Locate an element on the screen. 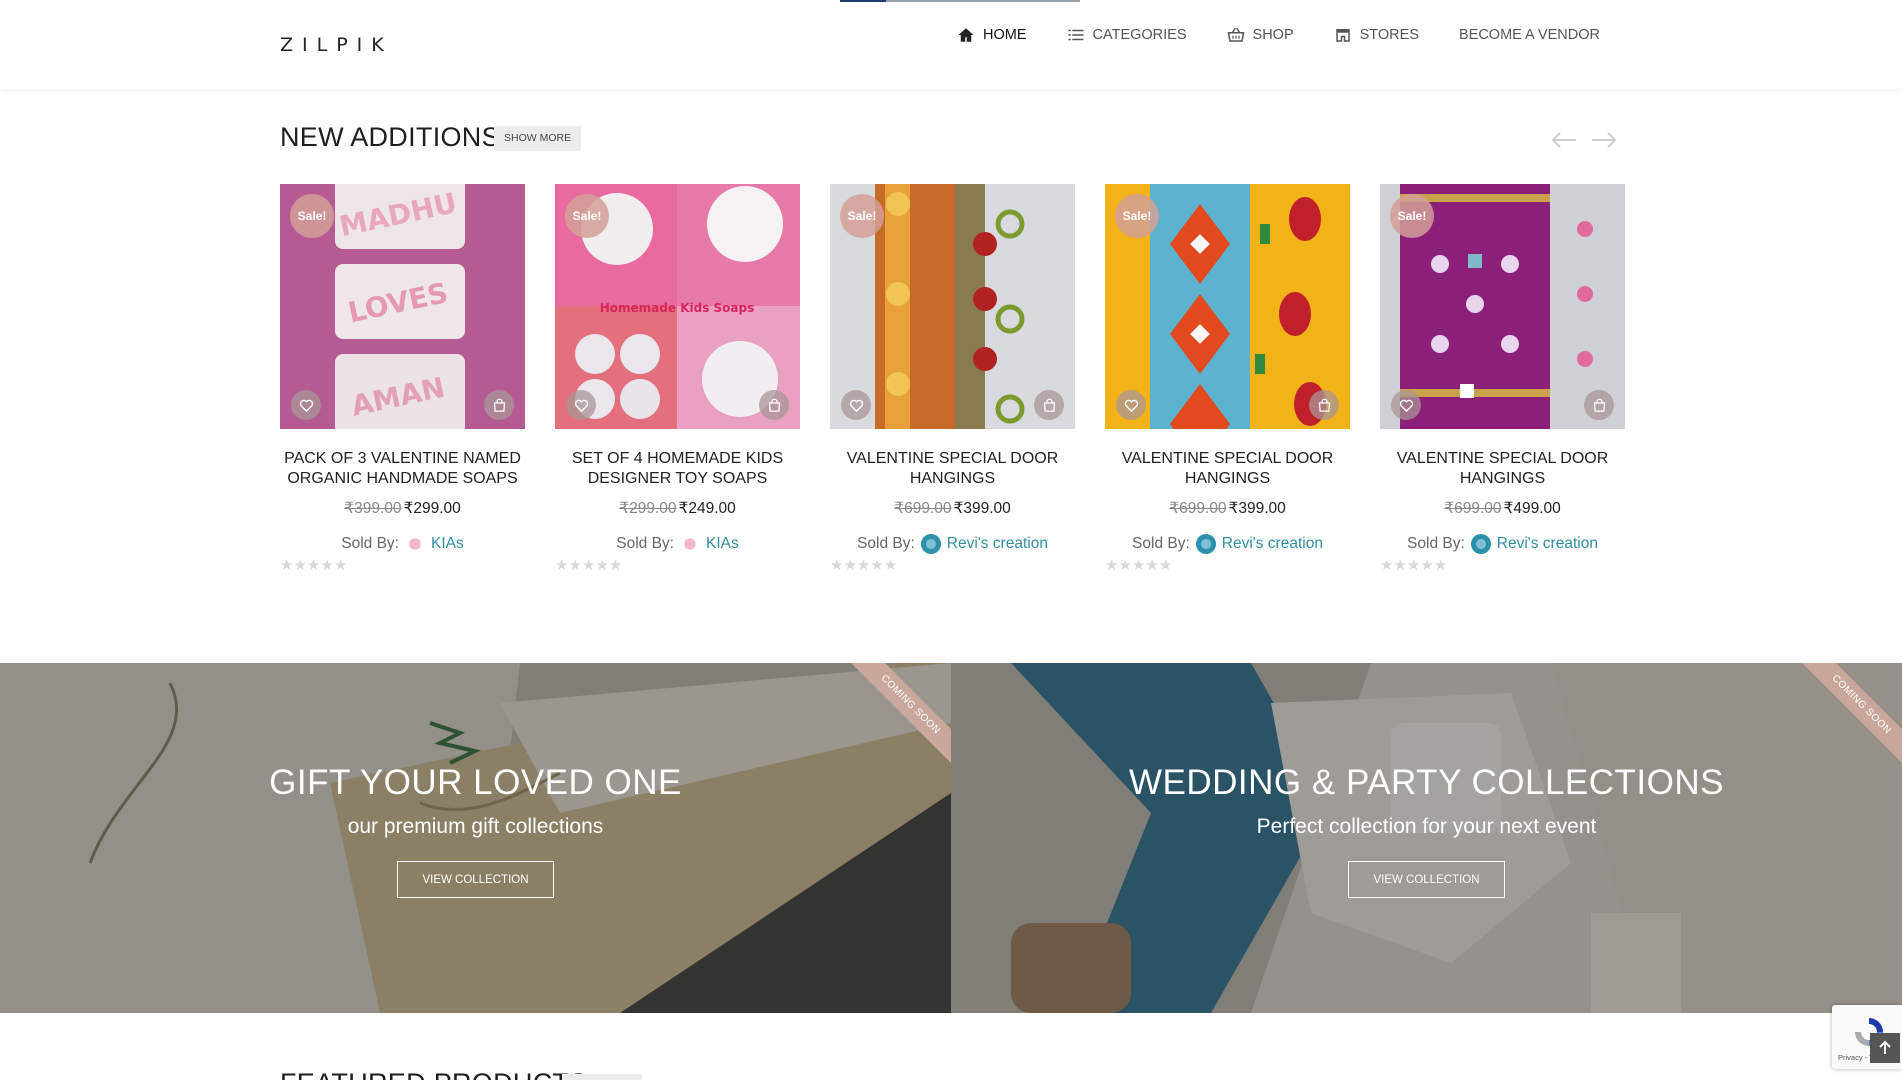 The height and width of the screenshot is (1080, 1902). nav-home: HOME is located at coordinates (992, 35).